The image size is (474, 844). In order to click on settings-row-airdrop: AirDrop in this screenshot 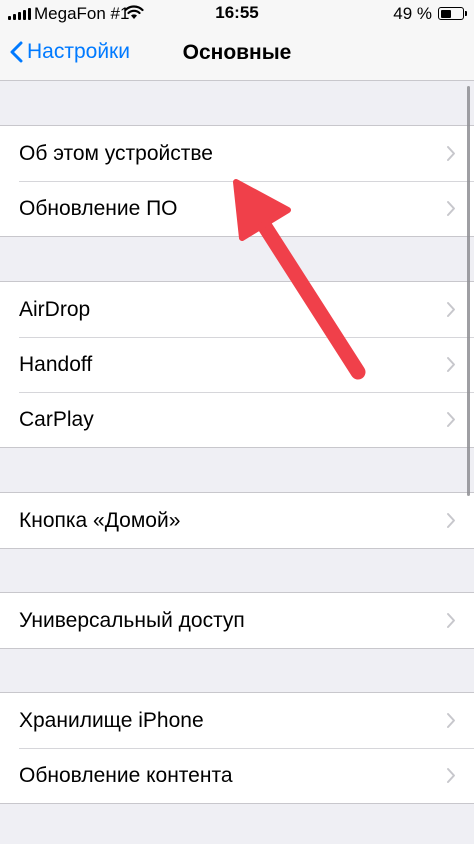, I will do `click(237, 309)`.